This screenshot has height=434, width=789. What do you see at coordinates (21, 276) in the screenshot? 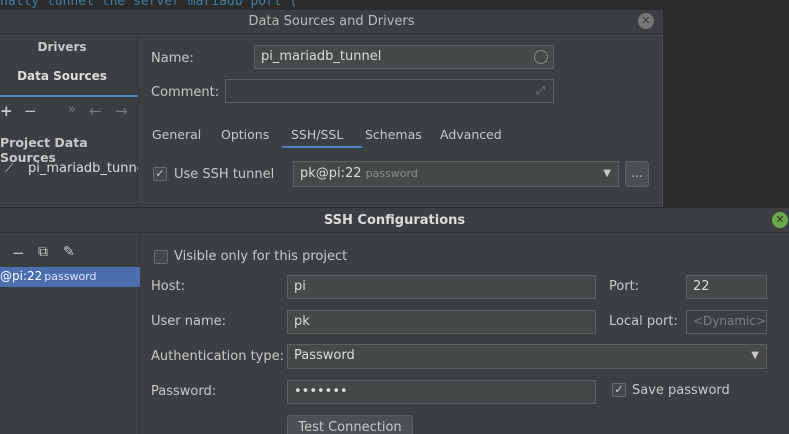
I see `ssh-config-name: @pi:22` at bounding box center [21, 276].